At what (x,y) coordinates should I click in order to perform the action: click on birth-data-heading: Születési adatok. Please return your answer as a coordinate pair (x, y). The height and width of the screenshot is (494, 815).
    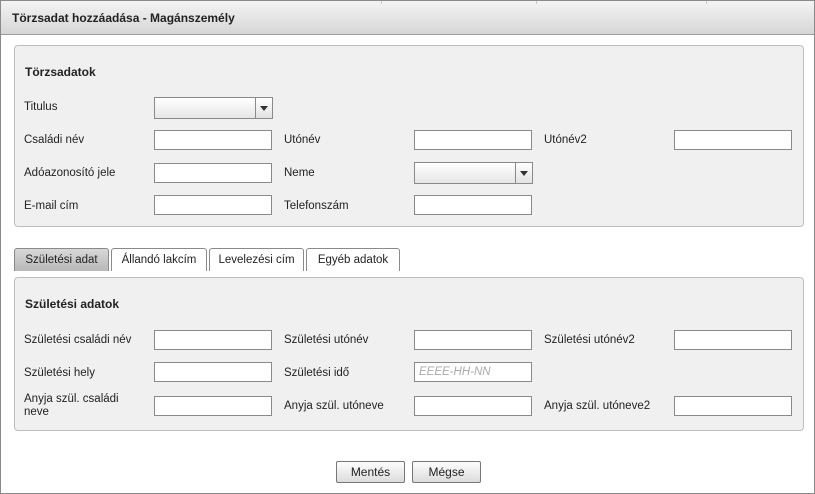
    Looking at the image, I should click on (72, 304).